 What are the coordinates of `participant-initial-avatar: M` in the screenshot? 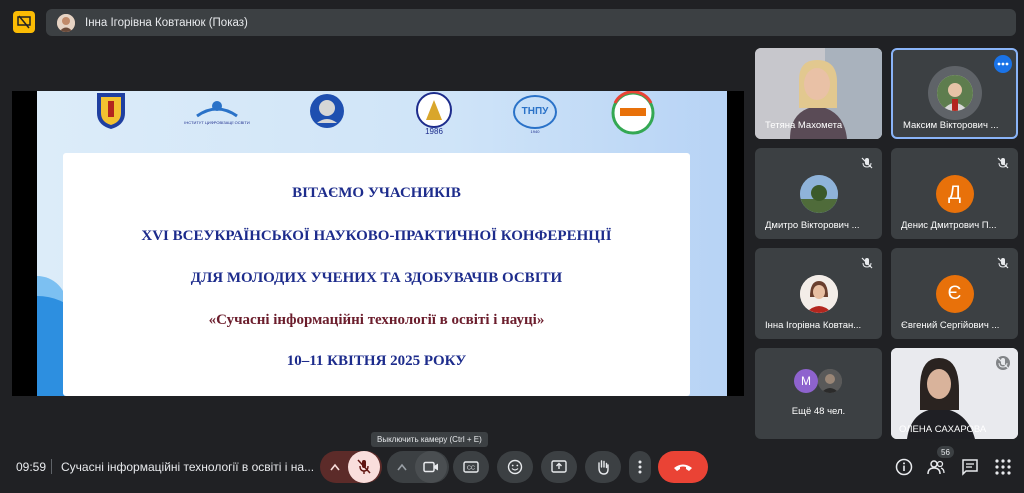 It's located at (806, 381).